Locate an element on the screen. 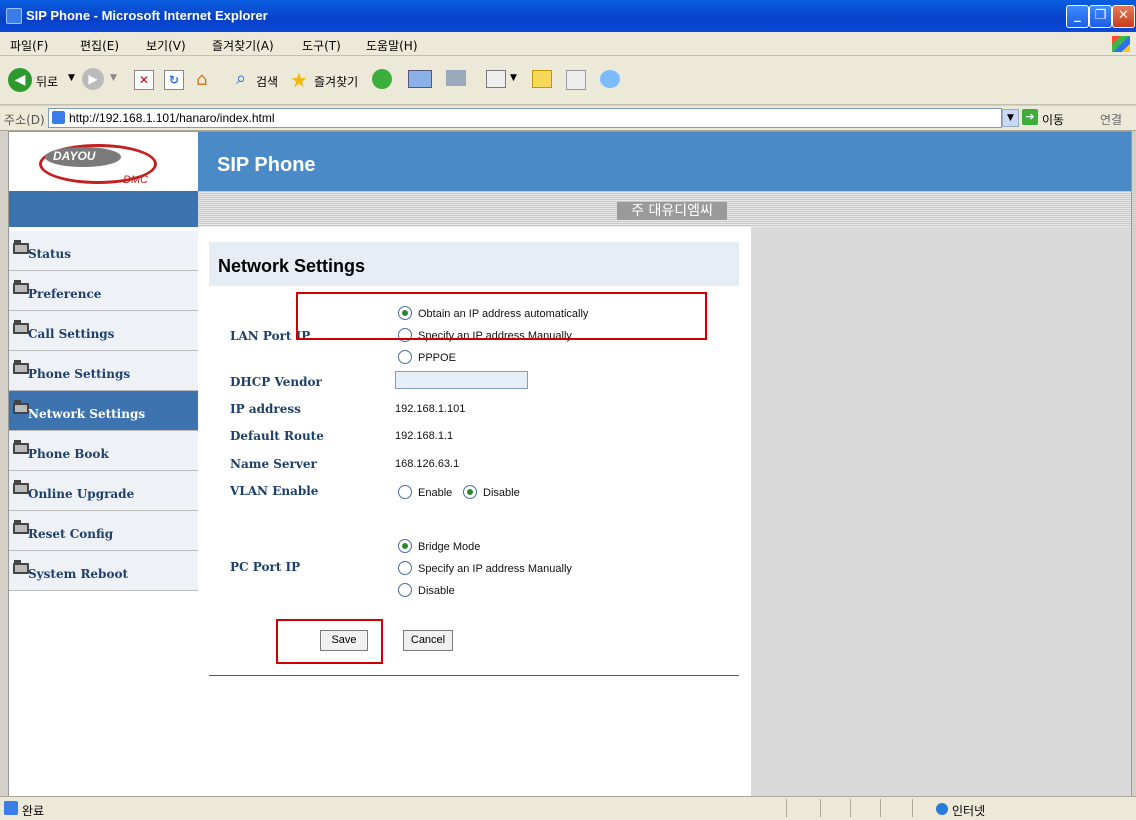  default-route-label: Default Route is located at coordinates (277, 436).